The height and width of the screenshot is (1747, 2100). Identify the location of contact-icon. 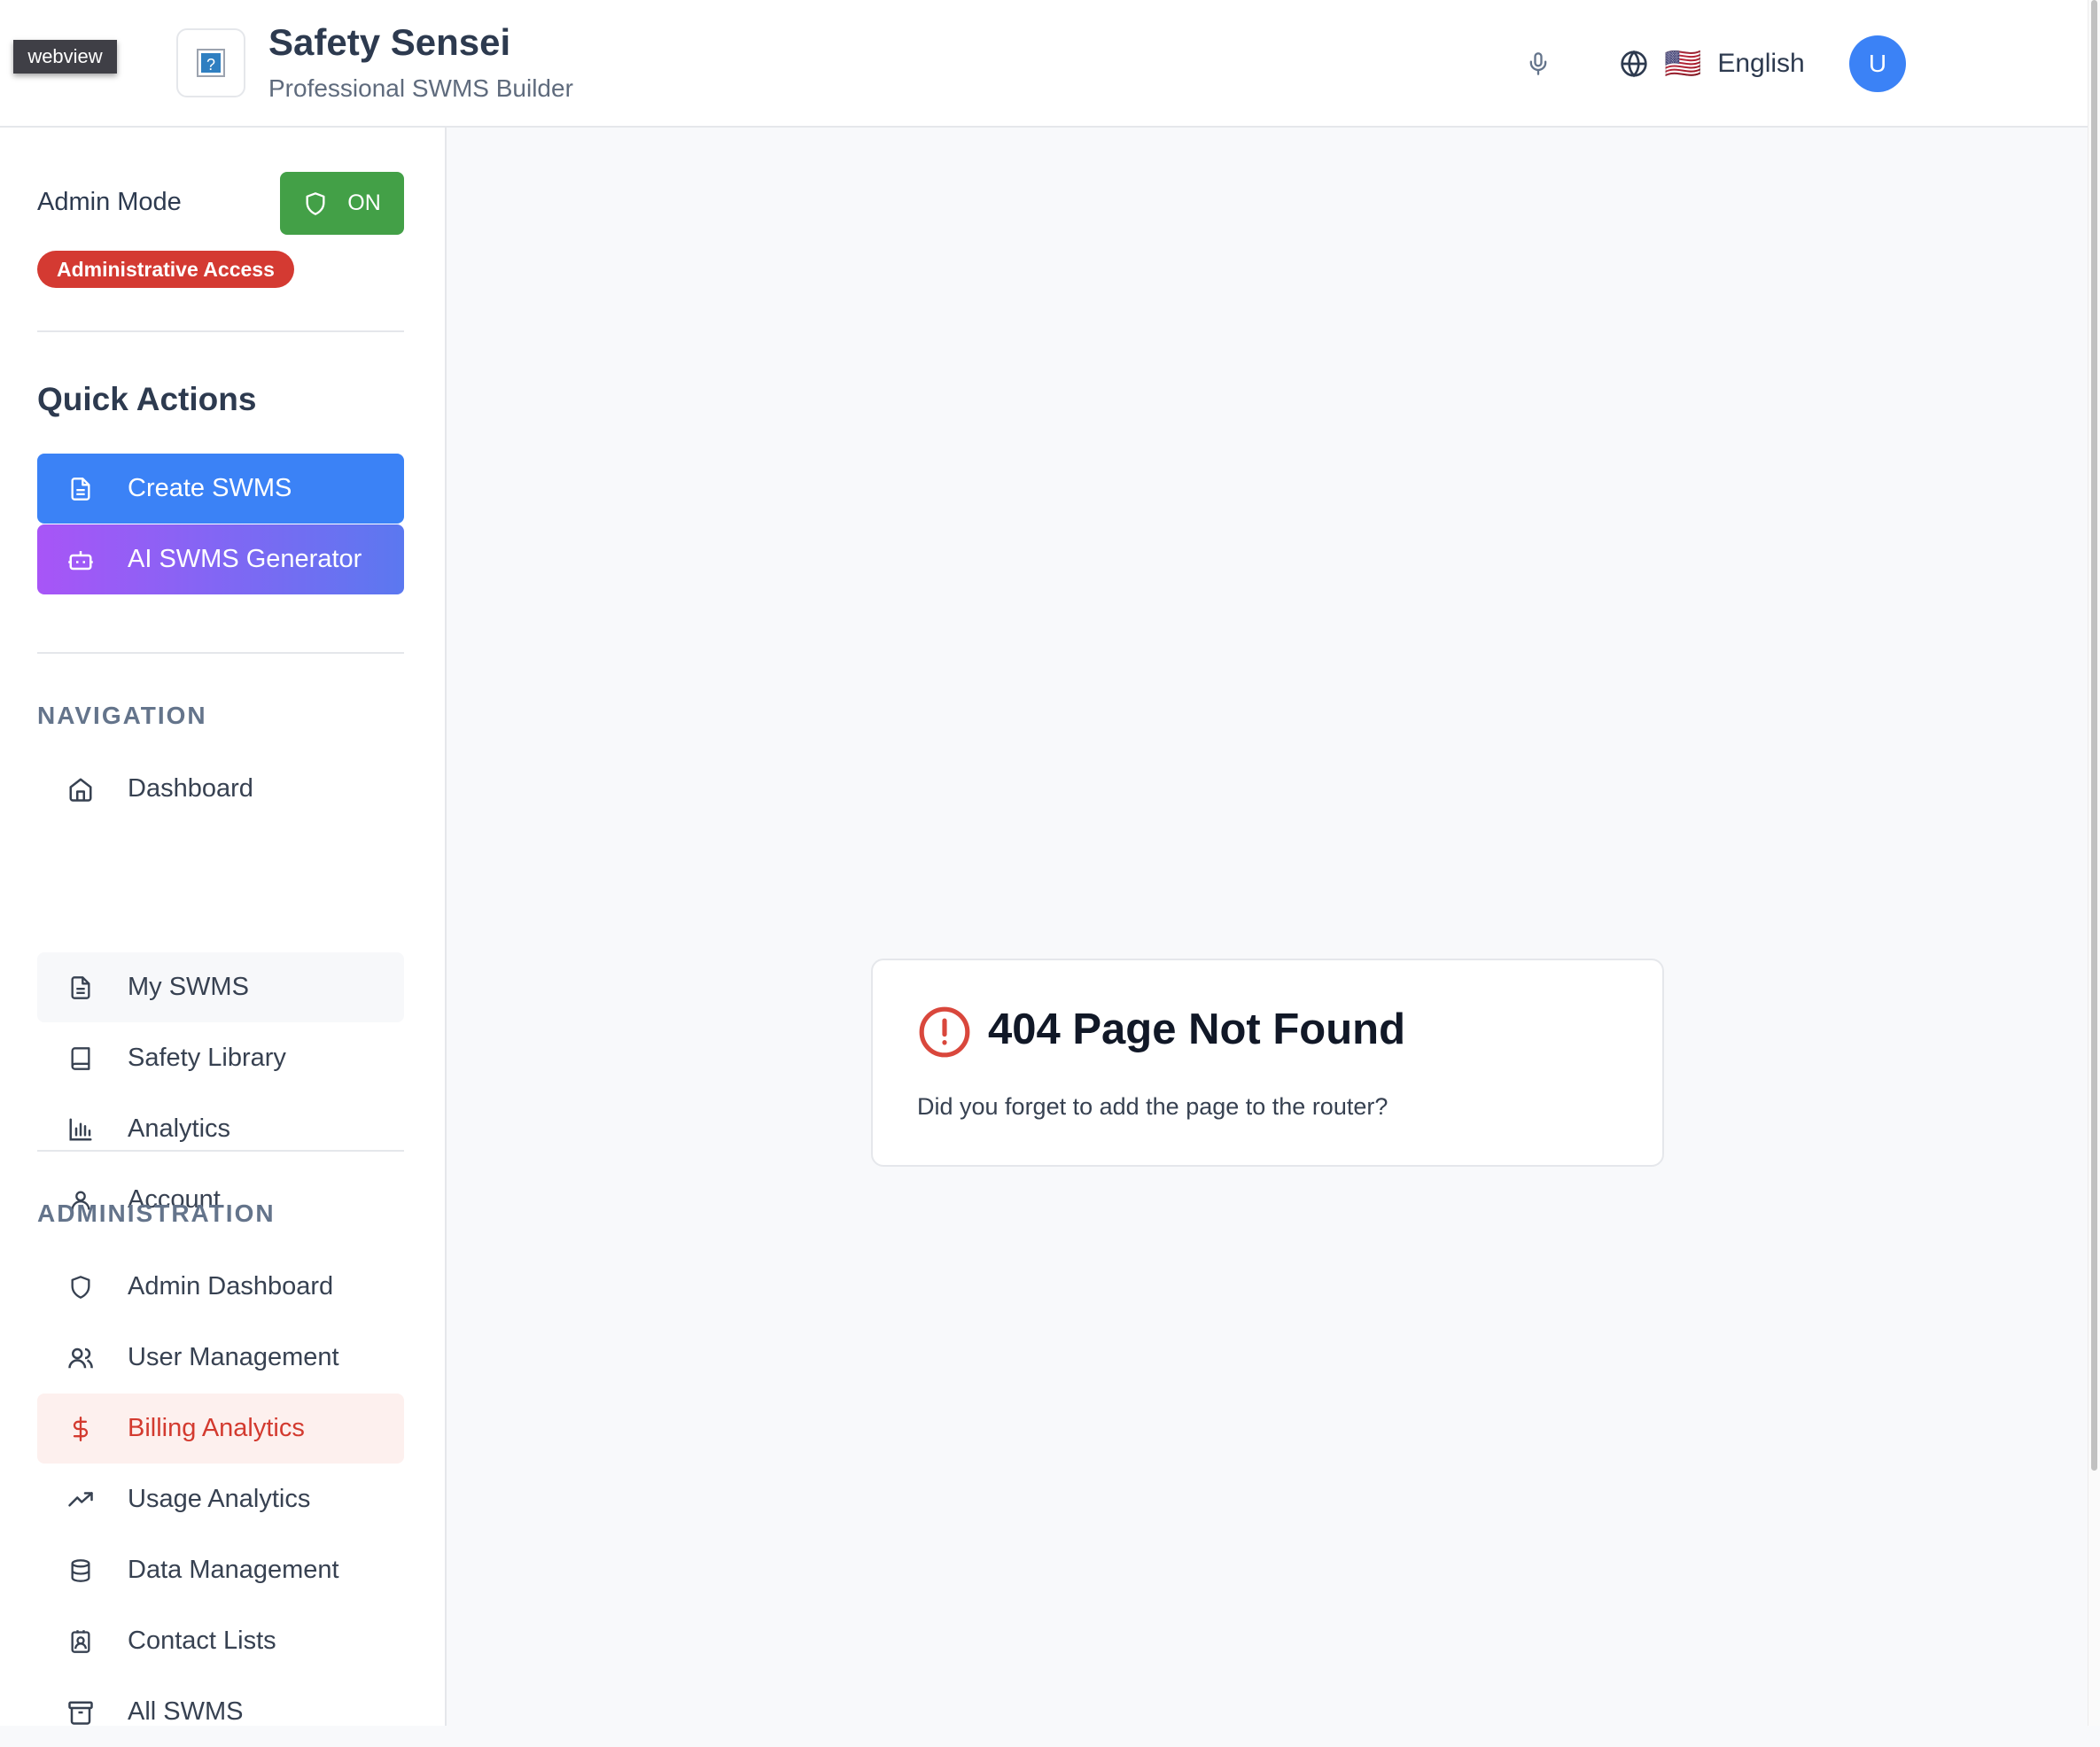
(80, 1641).